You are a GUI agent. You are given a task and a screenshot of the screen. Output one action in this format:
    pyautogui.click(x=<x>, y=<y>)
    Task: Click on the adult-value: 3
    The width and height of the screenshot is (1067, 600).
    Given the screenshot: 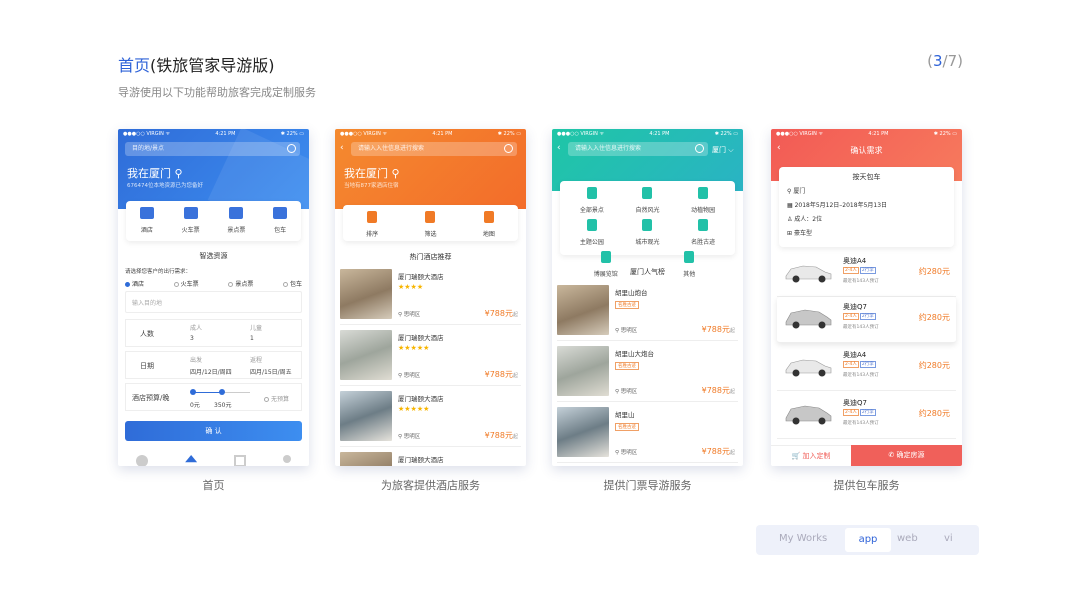 What is the action you would take?
    pyautogui.click(x=192, y=338)
    